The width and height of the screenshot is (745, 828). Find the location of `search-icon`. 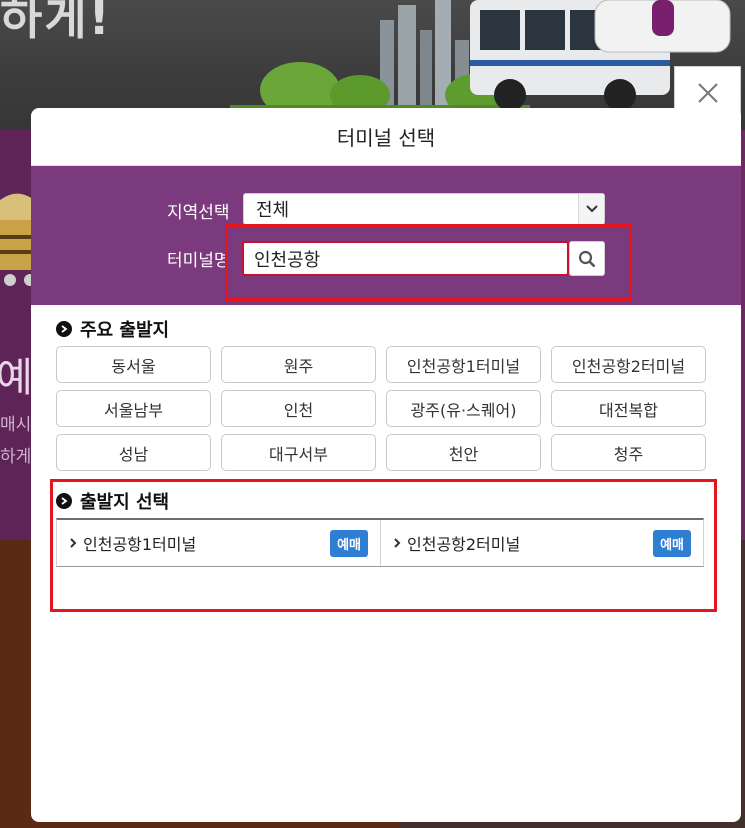

search-icon is located at coordinates (587, 258).